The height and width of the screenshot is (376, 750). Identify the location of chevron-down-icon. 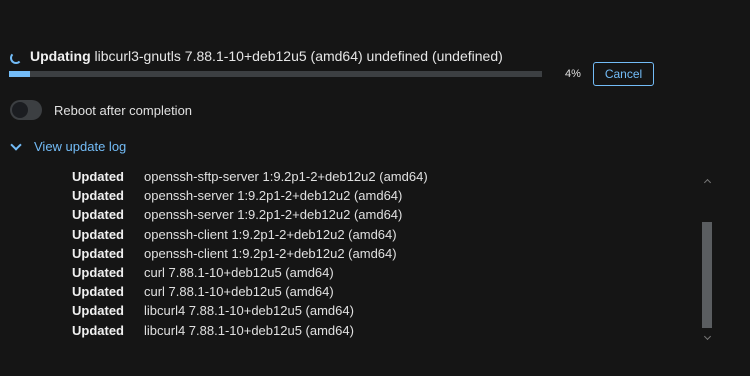
(16, 145).